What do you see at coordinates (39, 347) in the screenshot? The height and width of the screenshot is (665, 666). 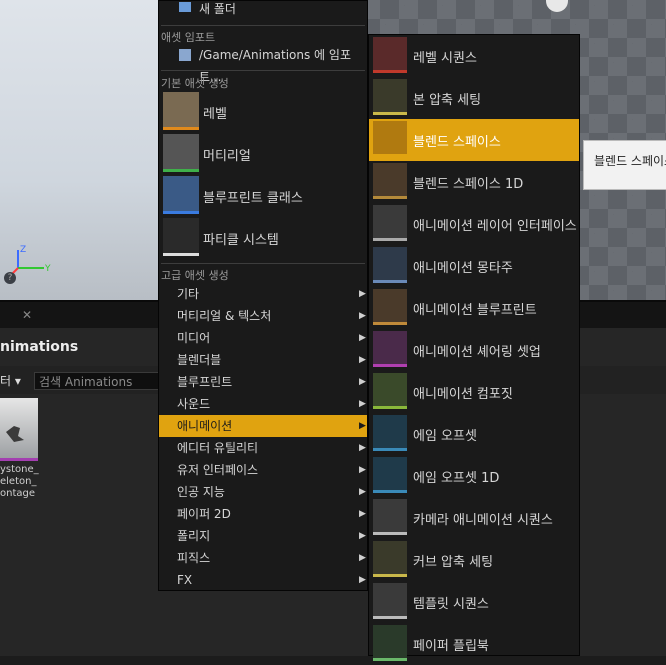 I see `folder-title: nimations` at bounding box center [39, 347].